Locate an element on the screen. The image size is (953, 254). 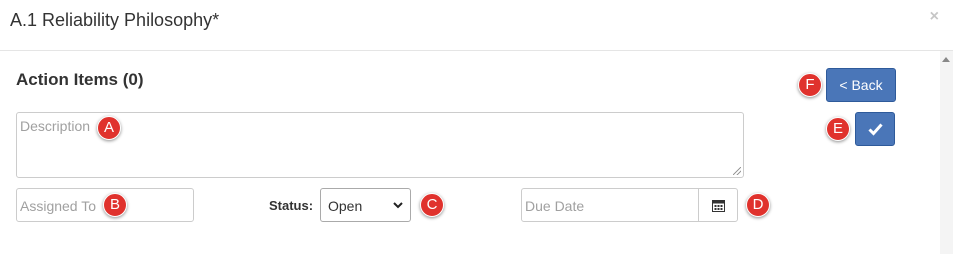
due-date-placeholder: Due Date is located at coordinates (555, 206).